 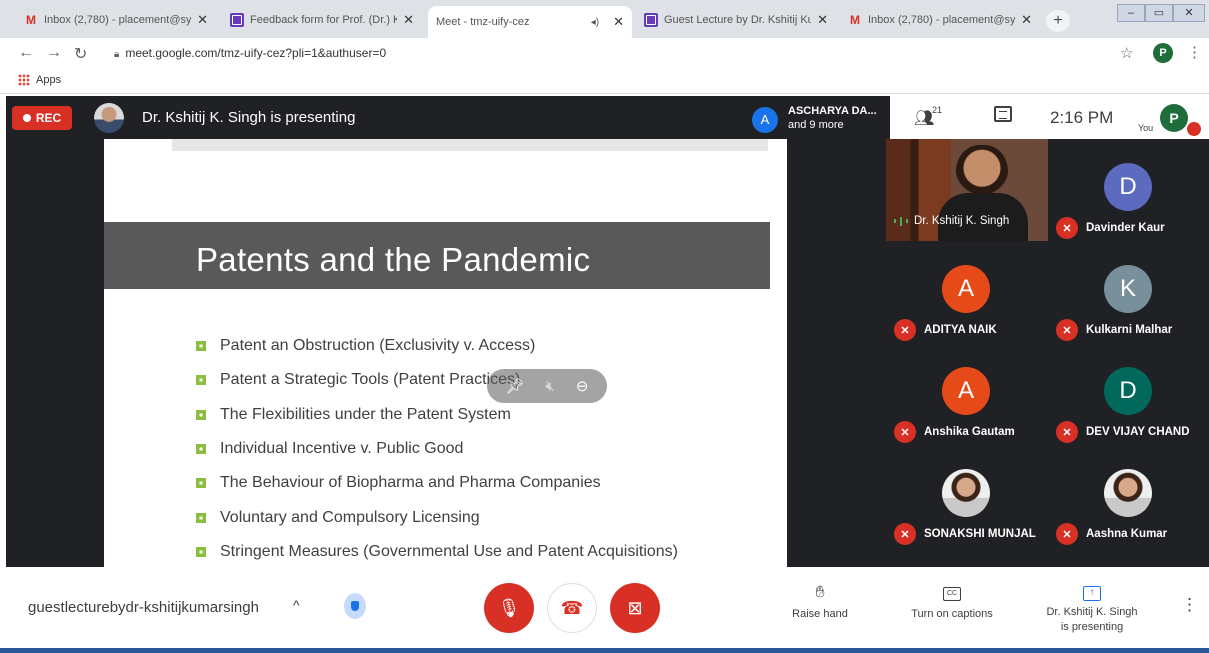 What do you see at coordinates (116, 20) in the screenshot?
I see `tab-gmail-inbox: M Inbox (2,780) - placement@sym ✕` at bounding box center [116, 20].